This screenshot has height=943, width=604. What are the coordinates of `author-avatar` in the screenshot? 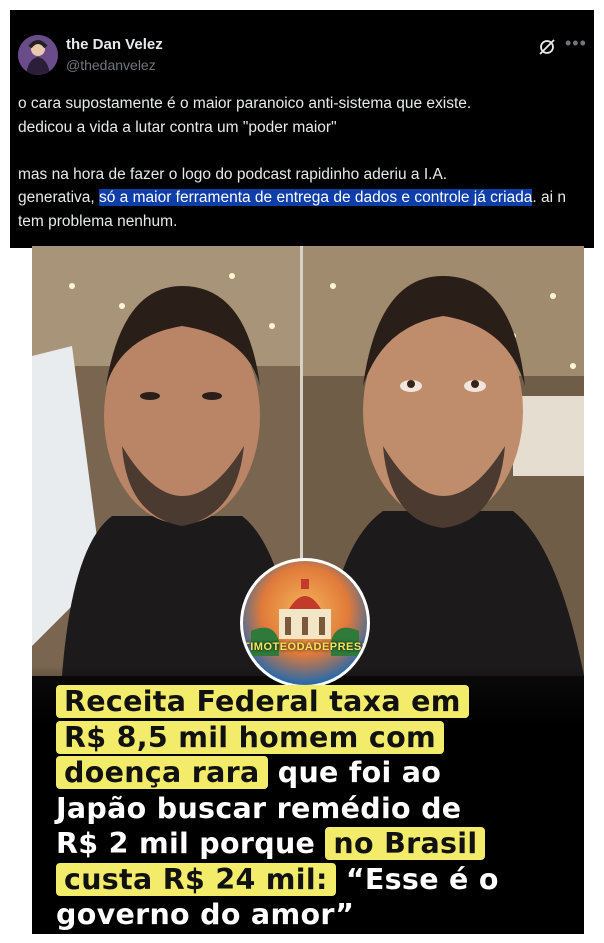 It's located at (38, 55).